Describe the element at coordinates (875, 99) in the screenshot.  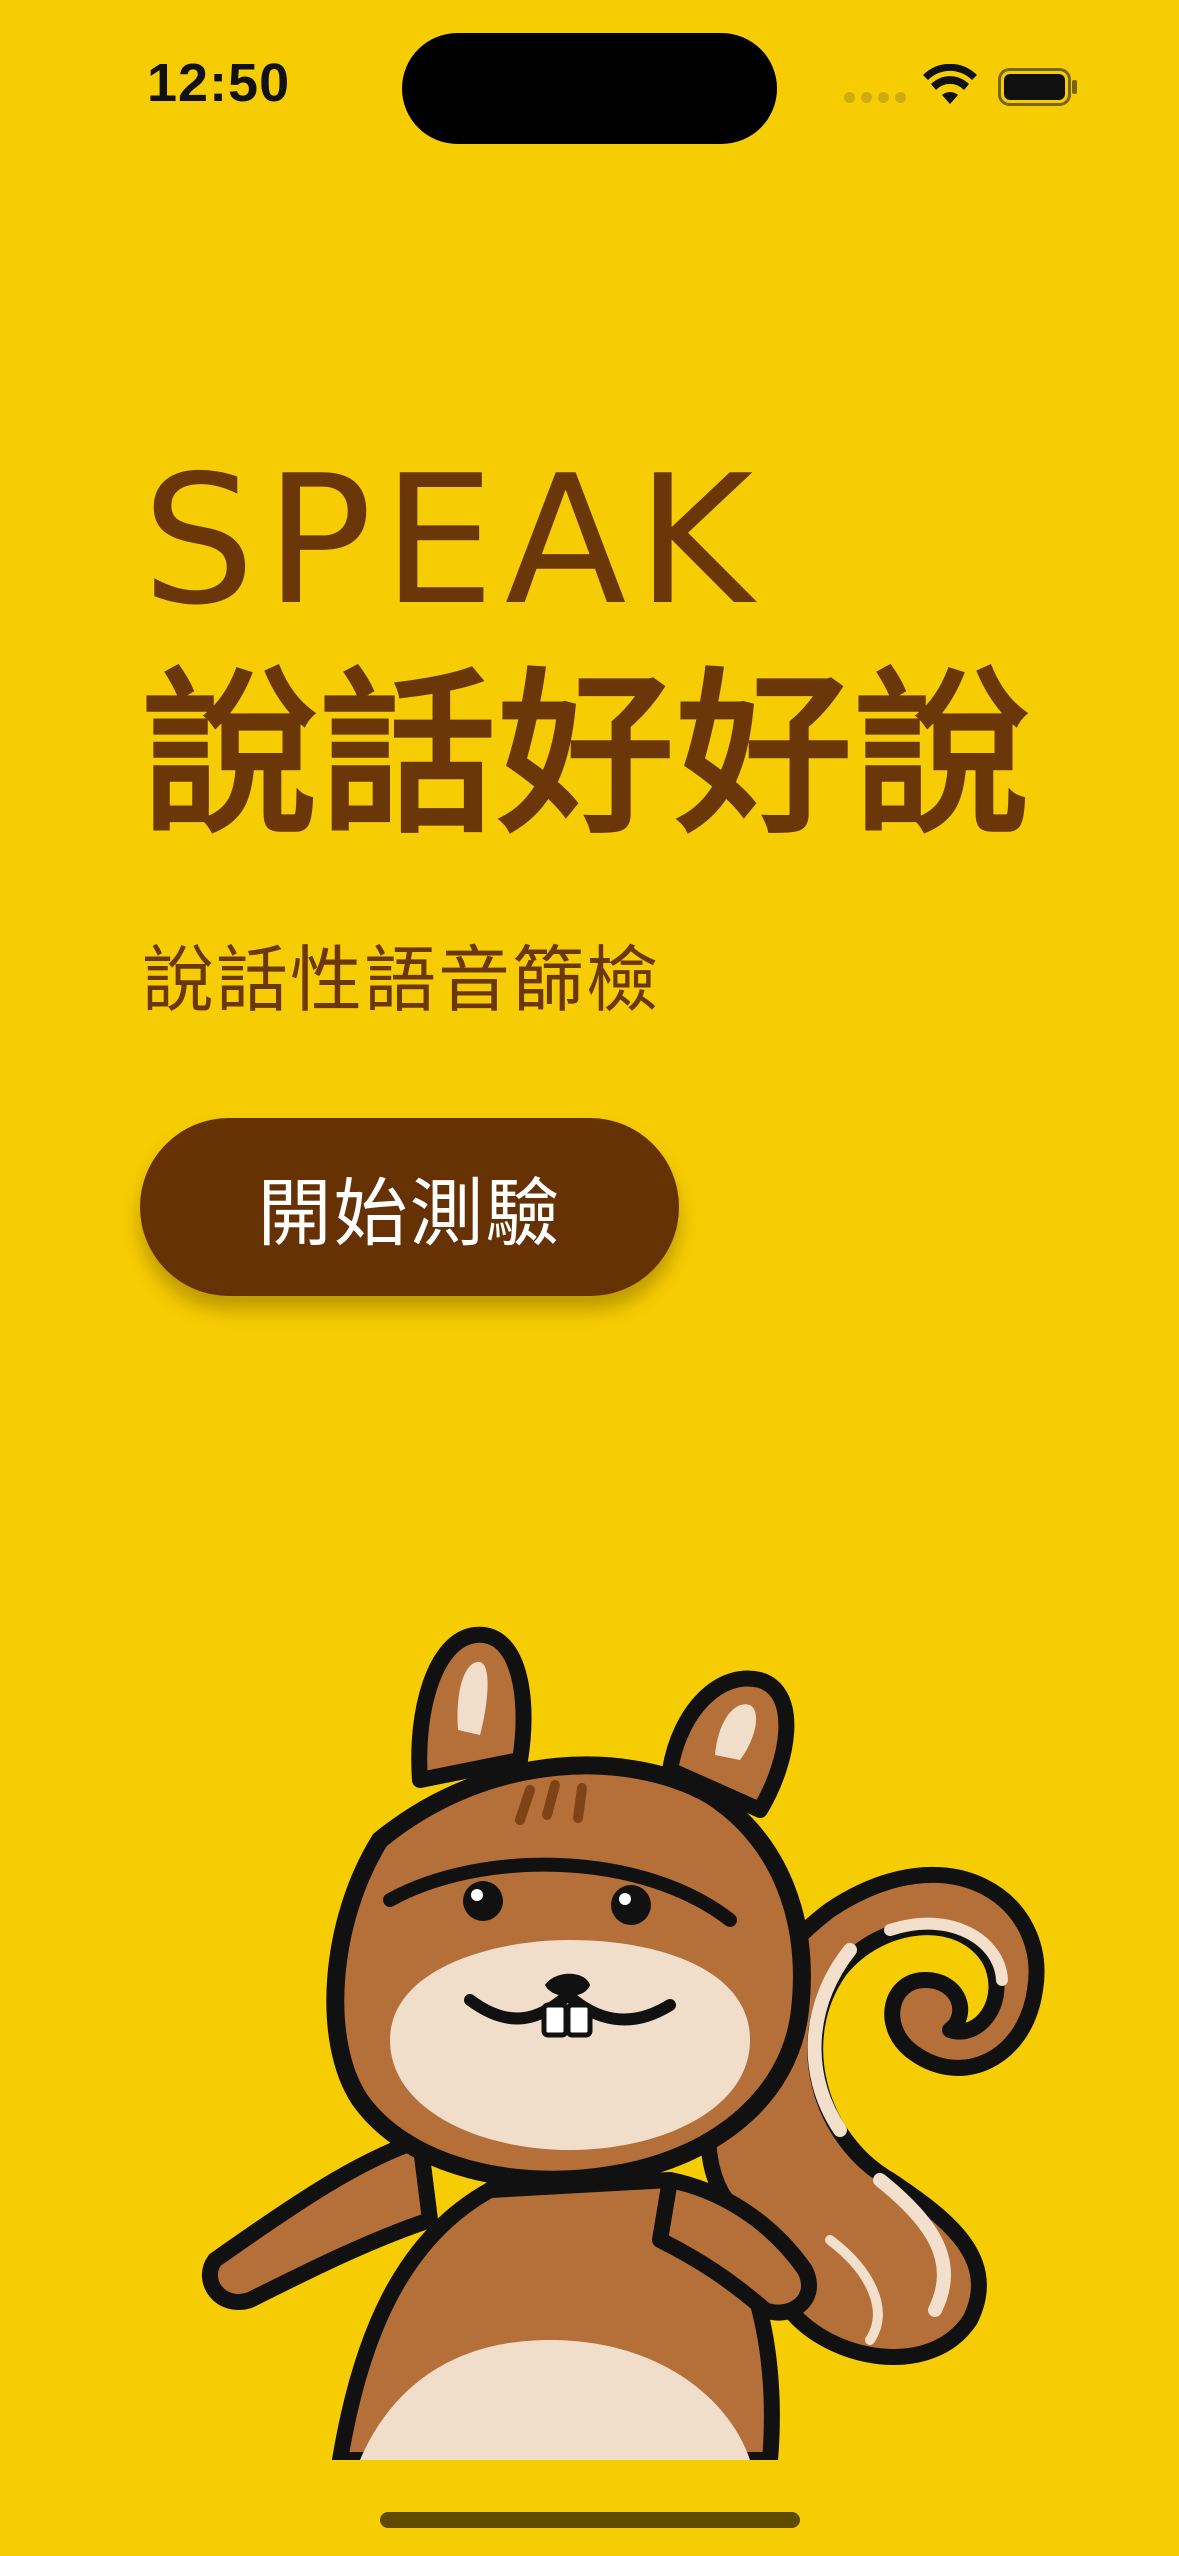
I see `cellular-signal-icon` at that location.